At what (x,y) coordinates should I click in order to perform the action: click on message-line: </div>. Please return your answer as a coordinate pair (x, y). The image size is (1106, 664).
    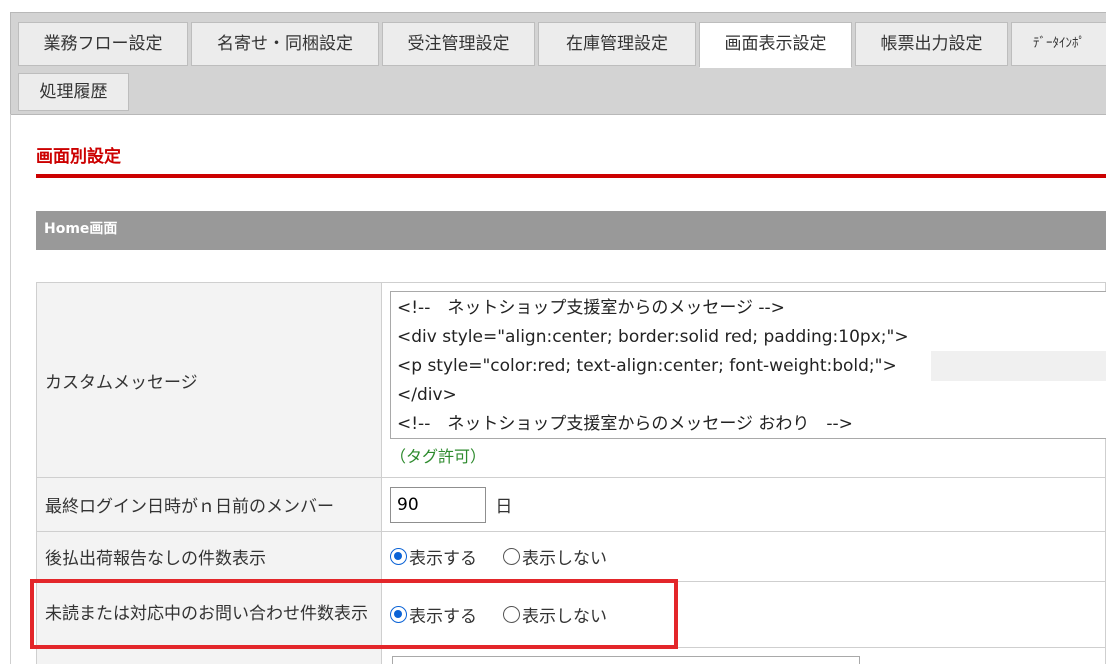
    Looking at the image, I should click on (427, 395).